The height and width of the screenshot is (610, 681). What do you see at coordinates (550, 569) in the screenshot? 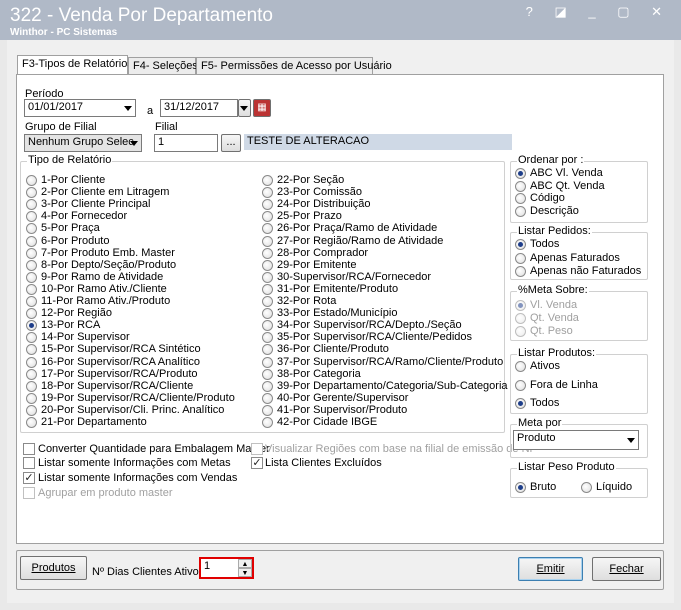
I see `emitir-button: Emitir` at bounding box center [550, 569].